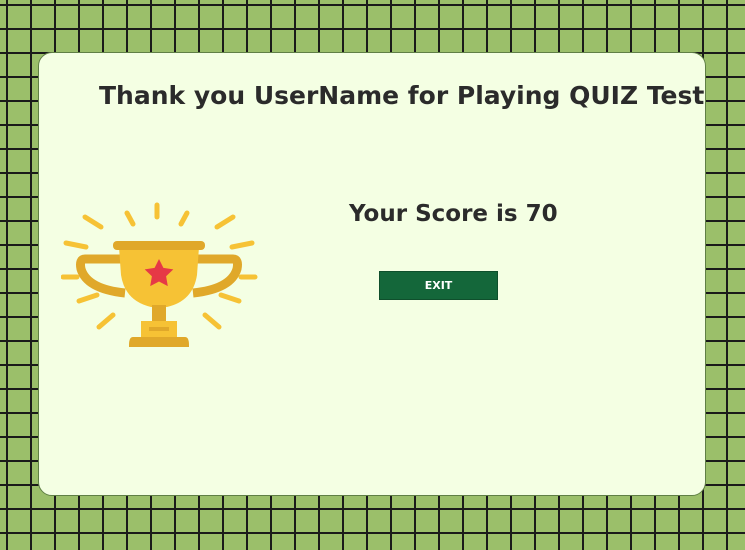  What do you see at coordinates (159, 274) in the screenshot?
I see `trophy-icon` at bounding box center [159, 274].